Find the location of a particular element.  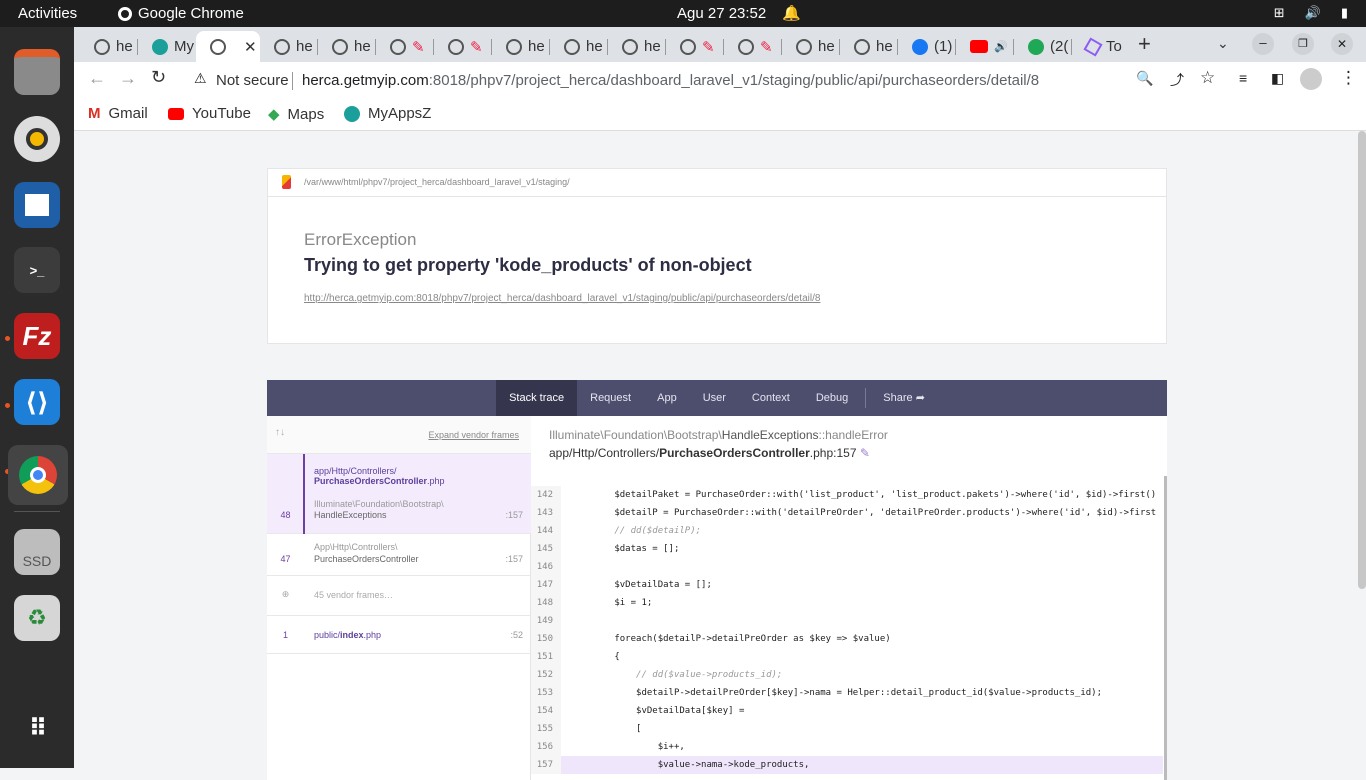

code-line-highlighted: 157 $value->nama->kode_products, is located at coordinates (847, 765).